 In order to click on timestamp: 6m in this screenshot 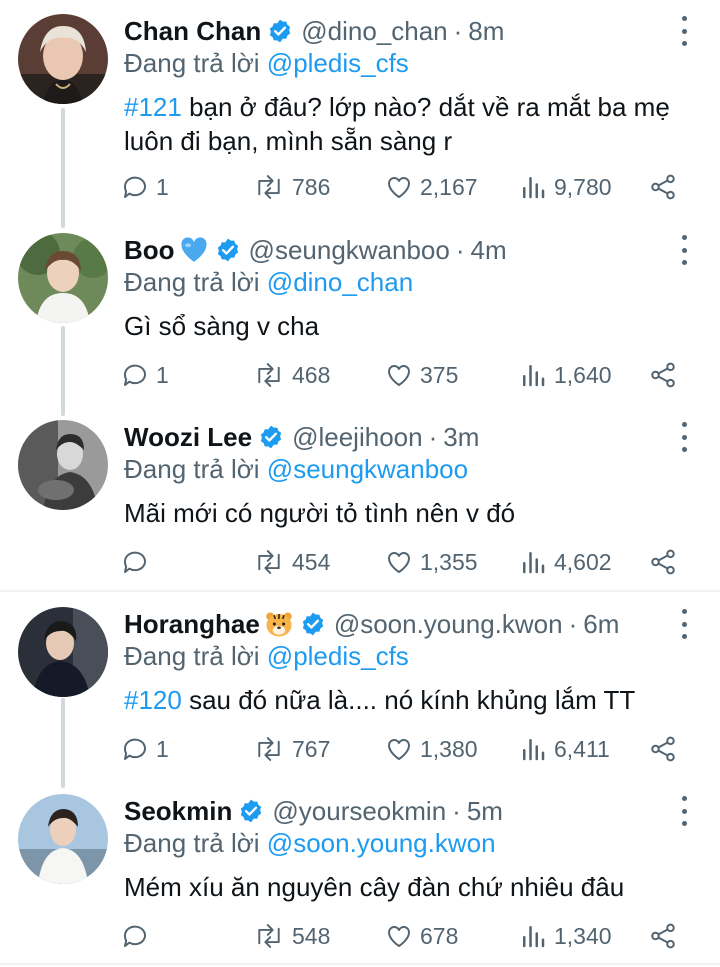, I will do `click(601, 624)`.